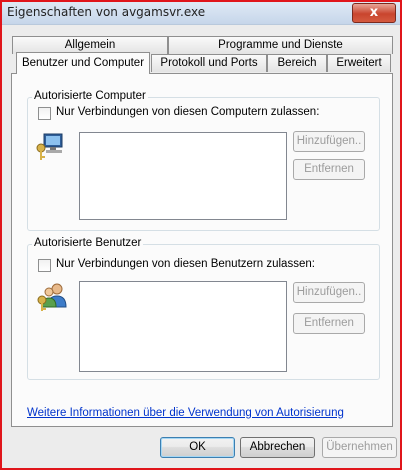 The image size is (402, 470). What do you see at coordinates (329, 323) in the screenshot?
I see `users-remove-button: Entfernen` at bounding box center [329, 323].